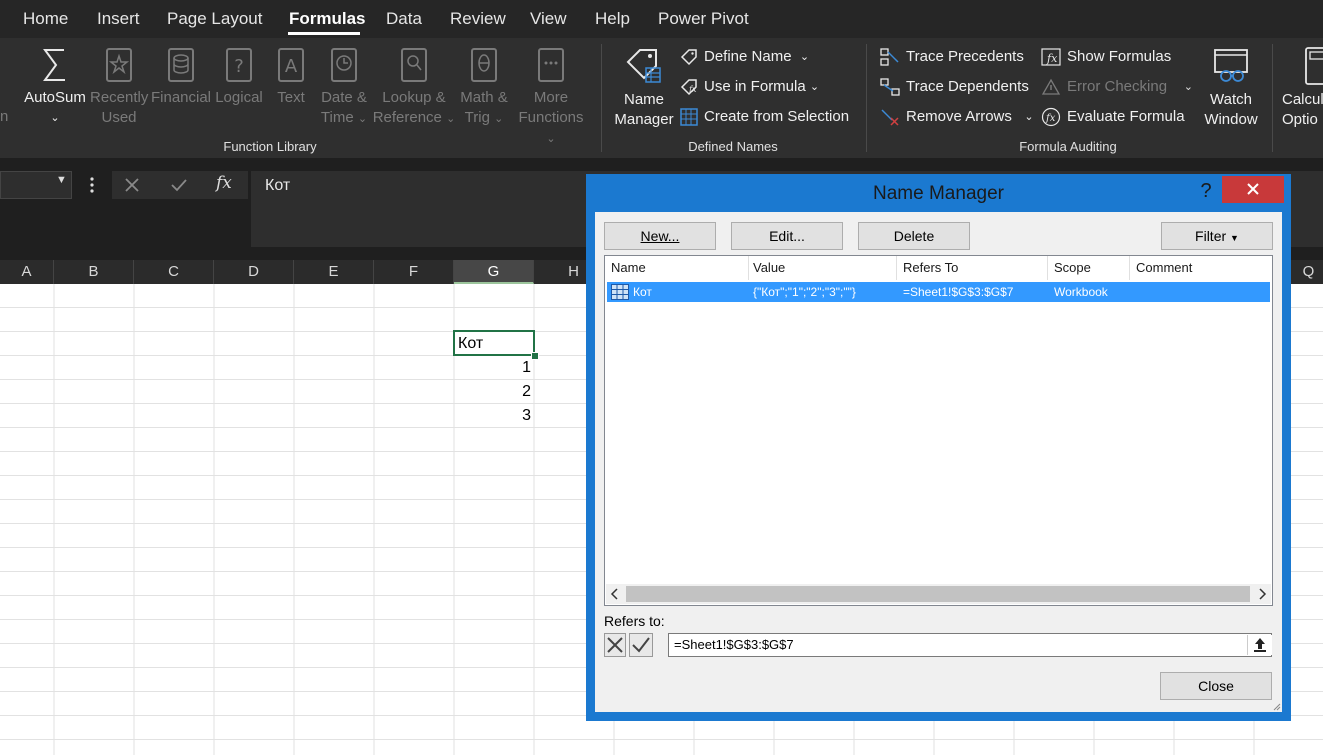 The height and width of the screenshot is (755, 1323). I want to click on delete-button: Delete, so click(914, 236).